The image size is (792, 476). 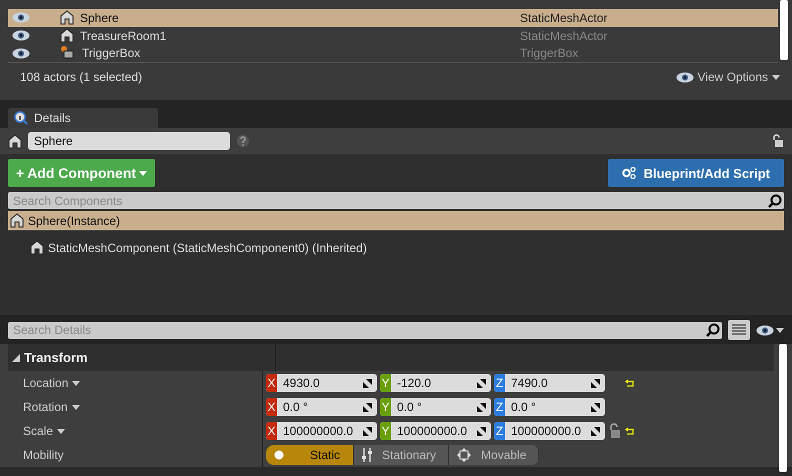 I want to click on dot-icon, so click(x=279, y=455).